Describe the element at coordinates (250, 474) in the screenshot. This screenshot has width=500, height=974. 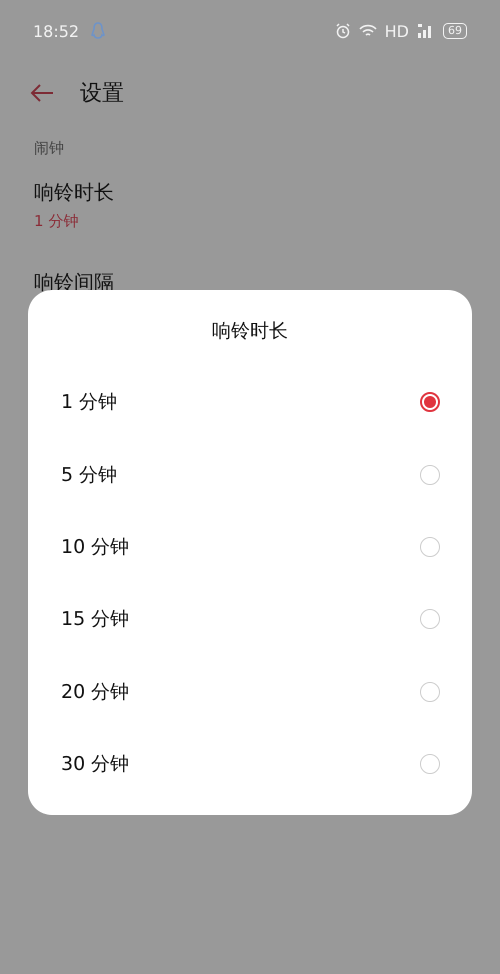
I see `option-row: 5 分钟` at that location.